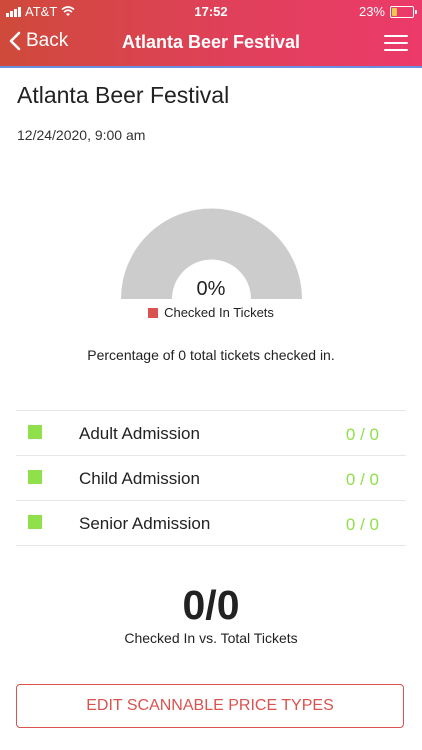 Image resolution: width=422 pixels, height=750 pixels. What do you see at coordinates (139, 433) in the screenshot?
I see `admission-label: Adult Admission` at bounding box center [139, 433].